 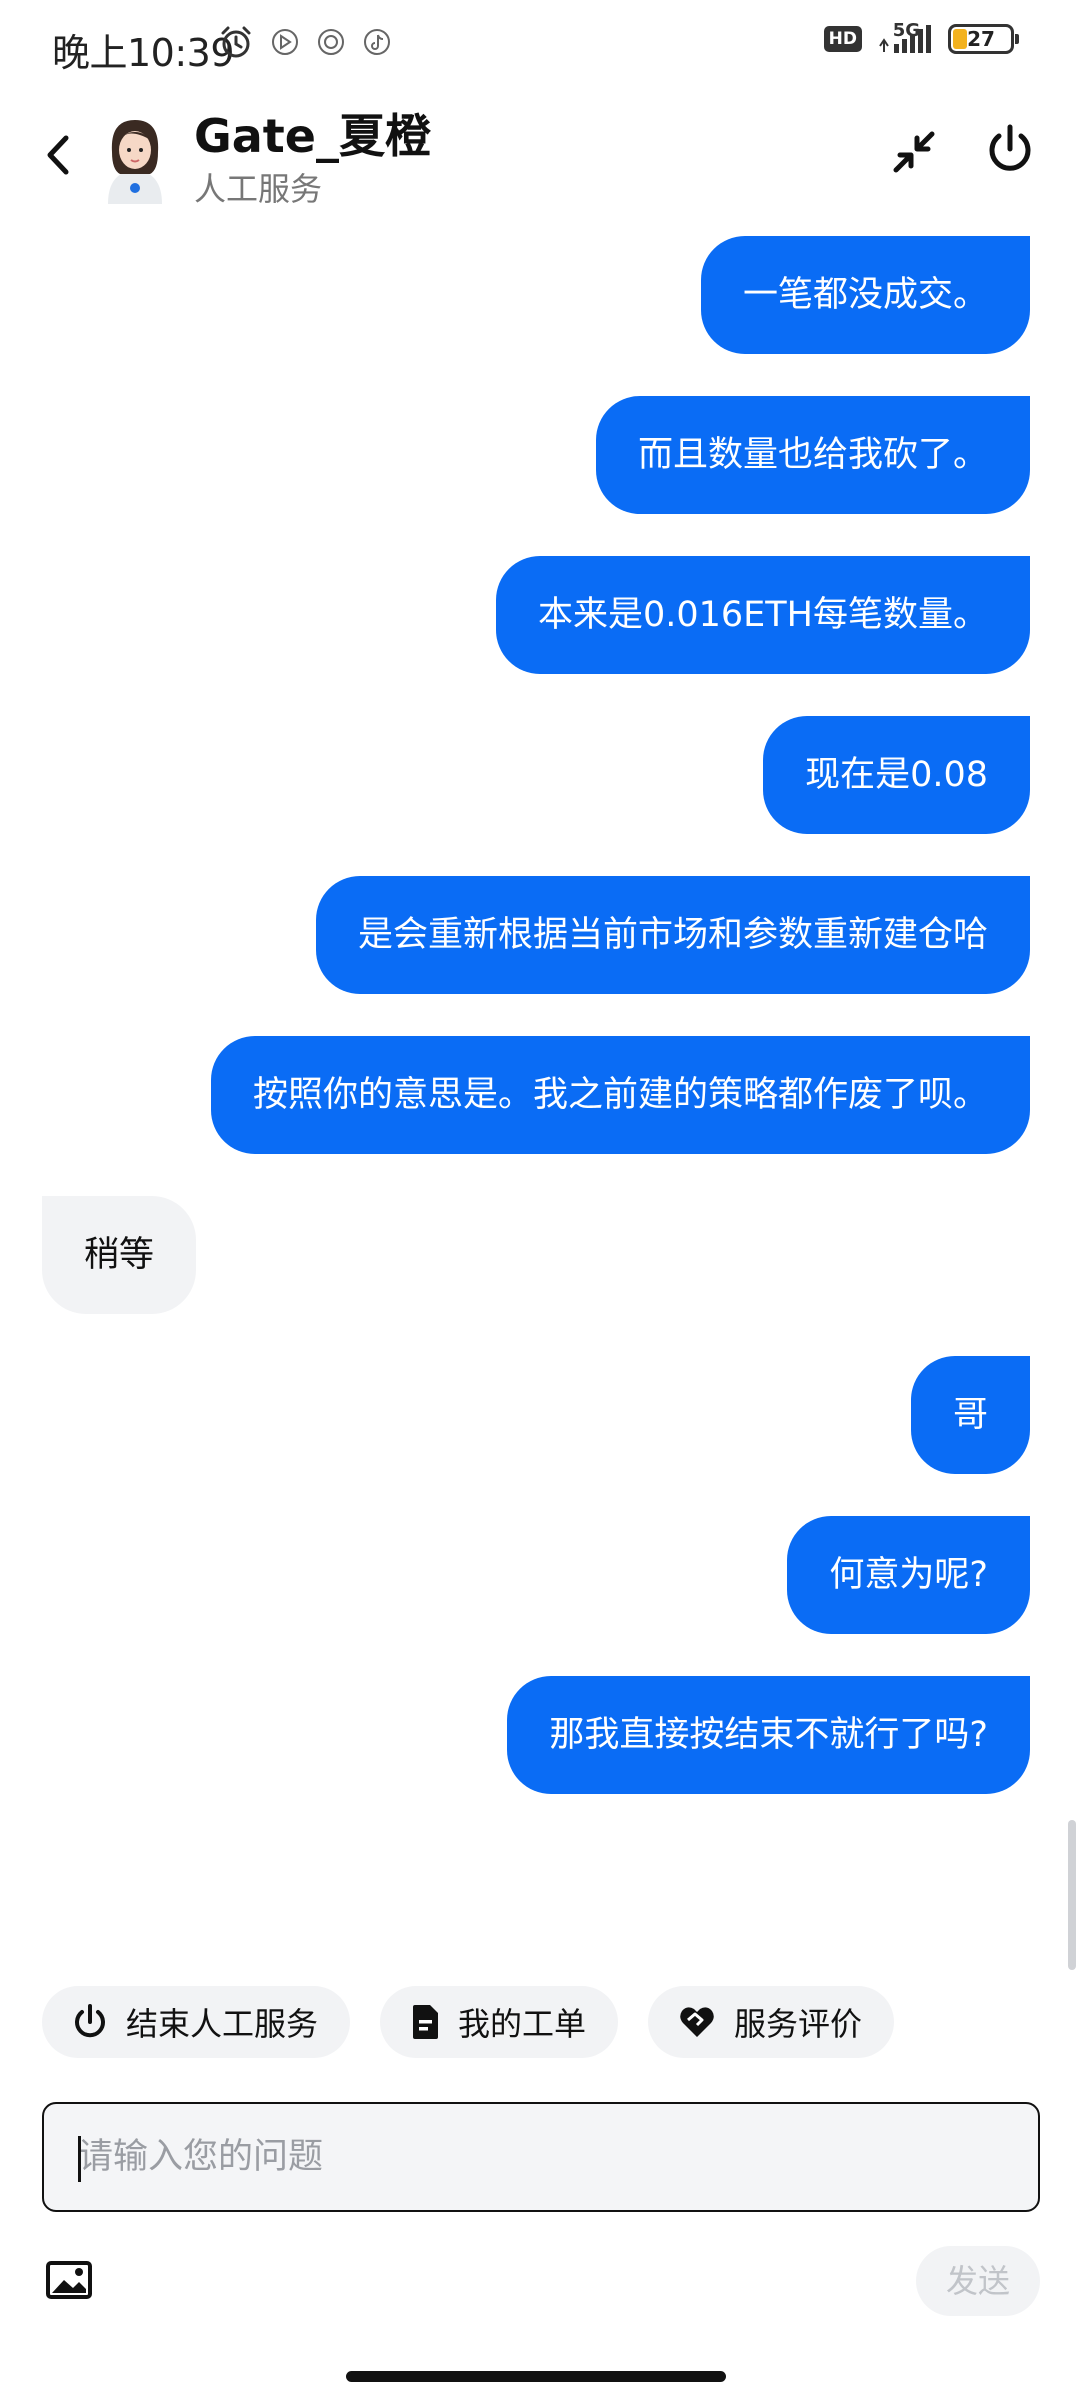 I want to click on end-service-button: 结束人工服务, so click(x=196, y=2022).